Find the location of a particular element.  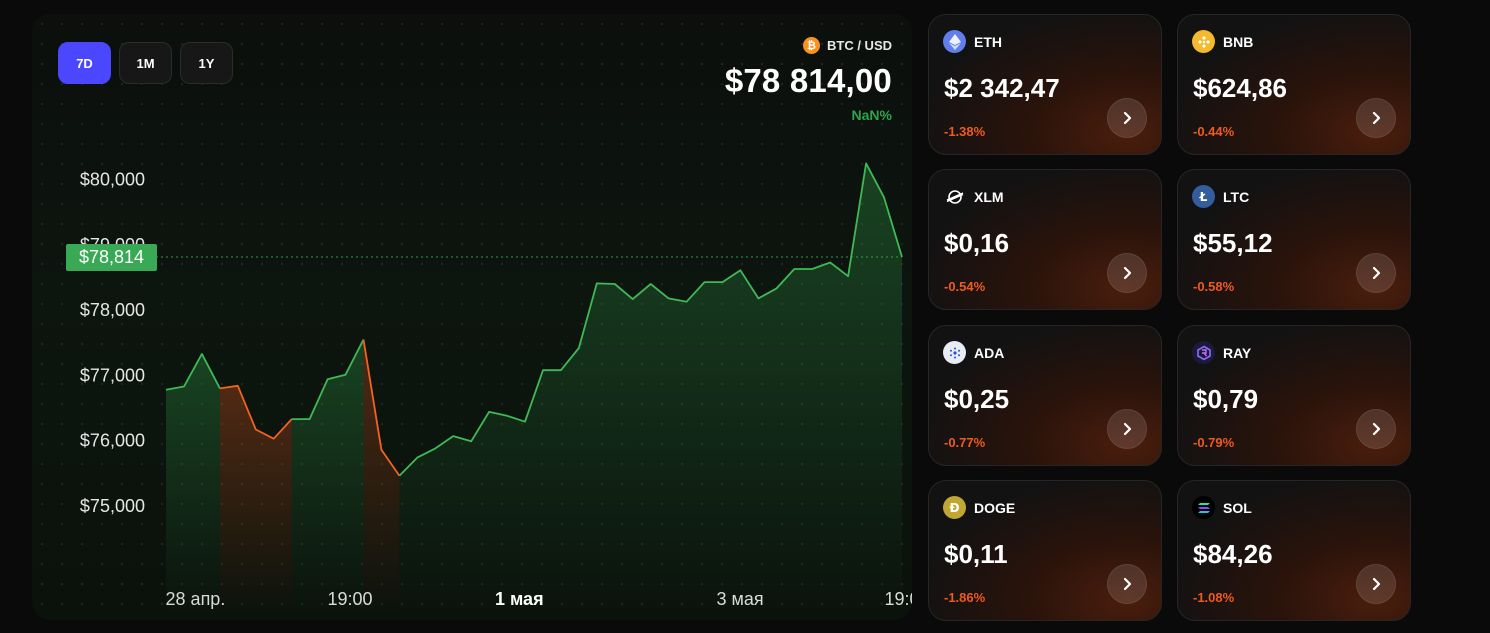

litecoin-icon: Ł is located at coordinates (1203, 196).